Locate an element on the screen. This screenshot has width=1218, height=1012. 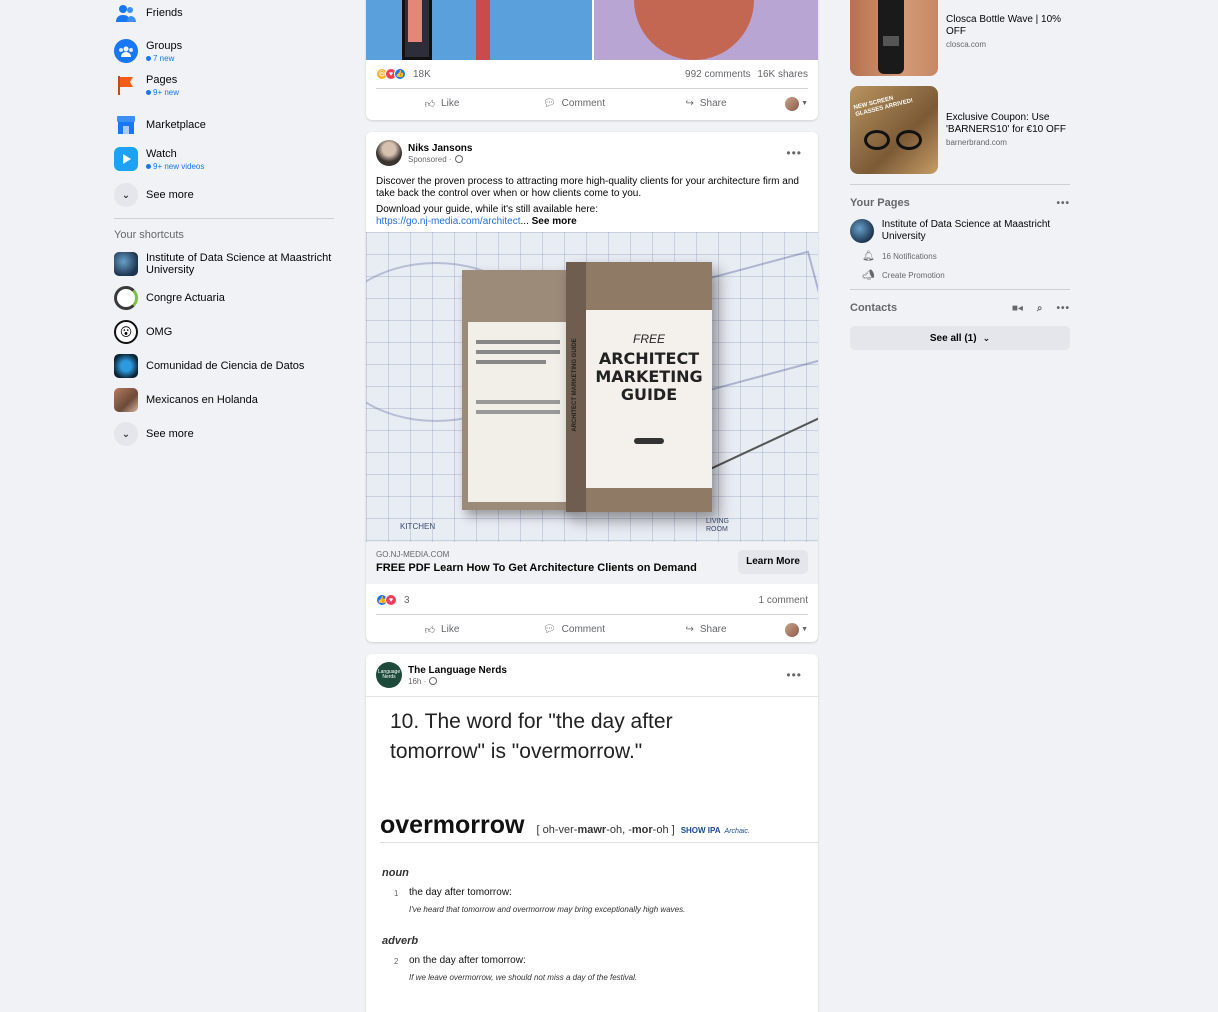
post-meta: Sponsored · is located at coordinates (440, 159).